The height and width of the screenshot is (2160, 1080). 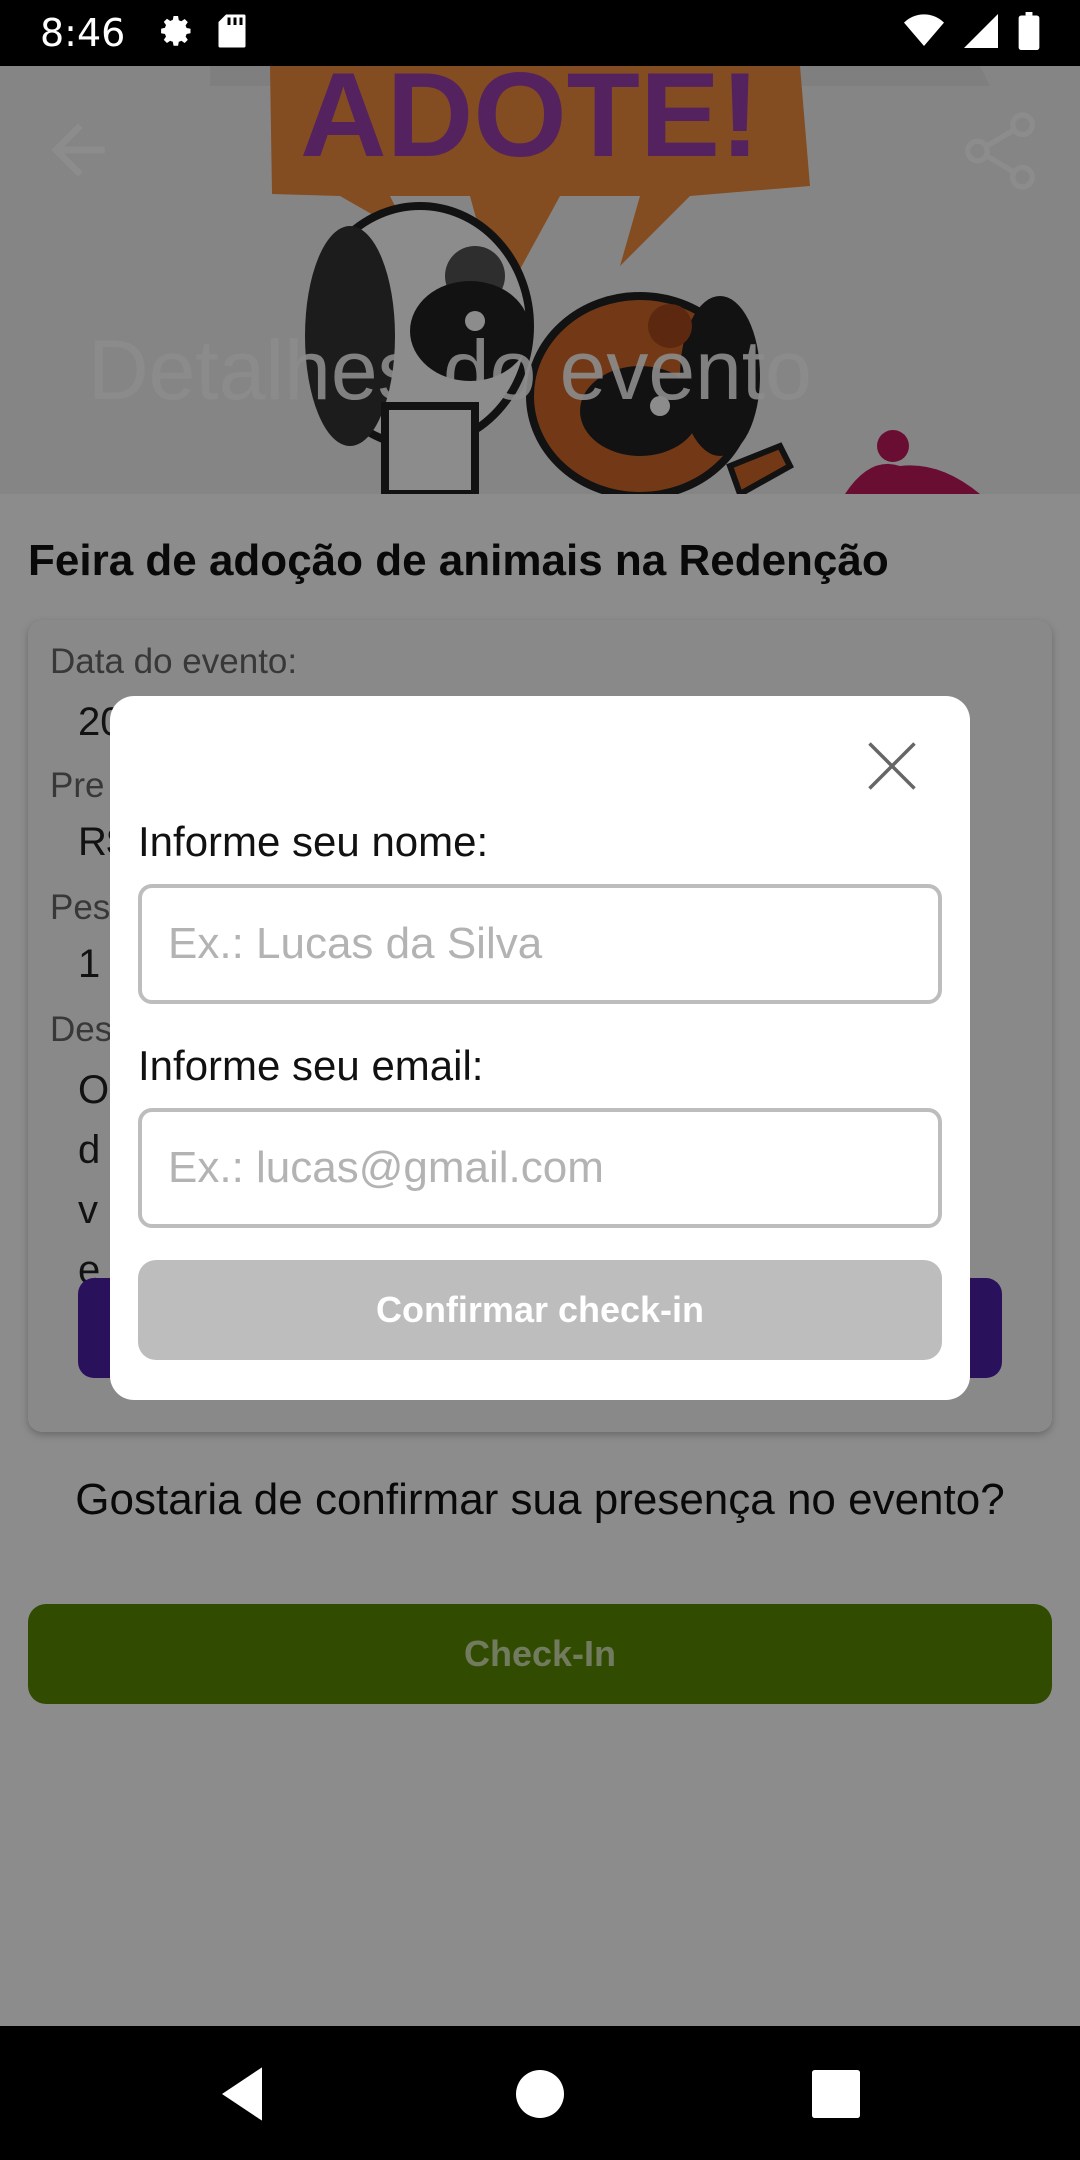 I want to click on signal-icon, so click(x=981, y=33).